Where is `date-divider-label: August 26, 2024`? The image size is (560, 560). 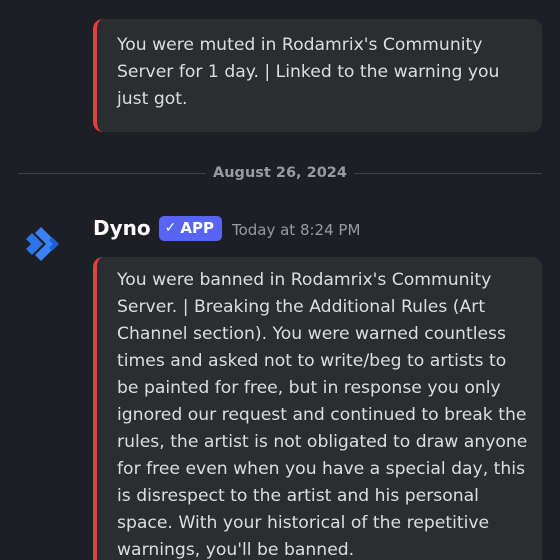
date-divider-label: August 26, 2024 is located at coordinates (280, 173).